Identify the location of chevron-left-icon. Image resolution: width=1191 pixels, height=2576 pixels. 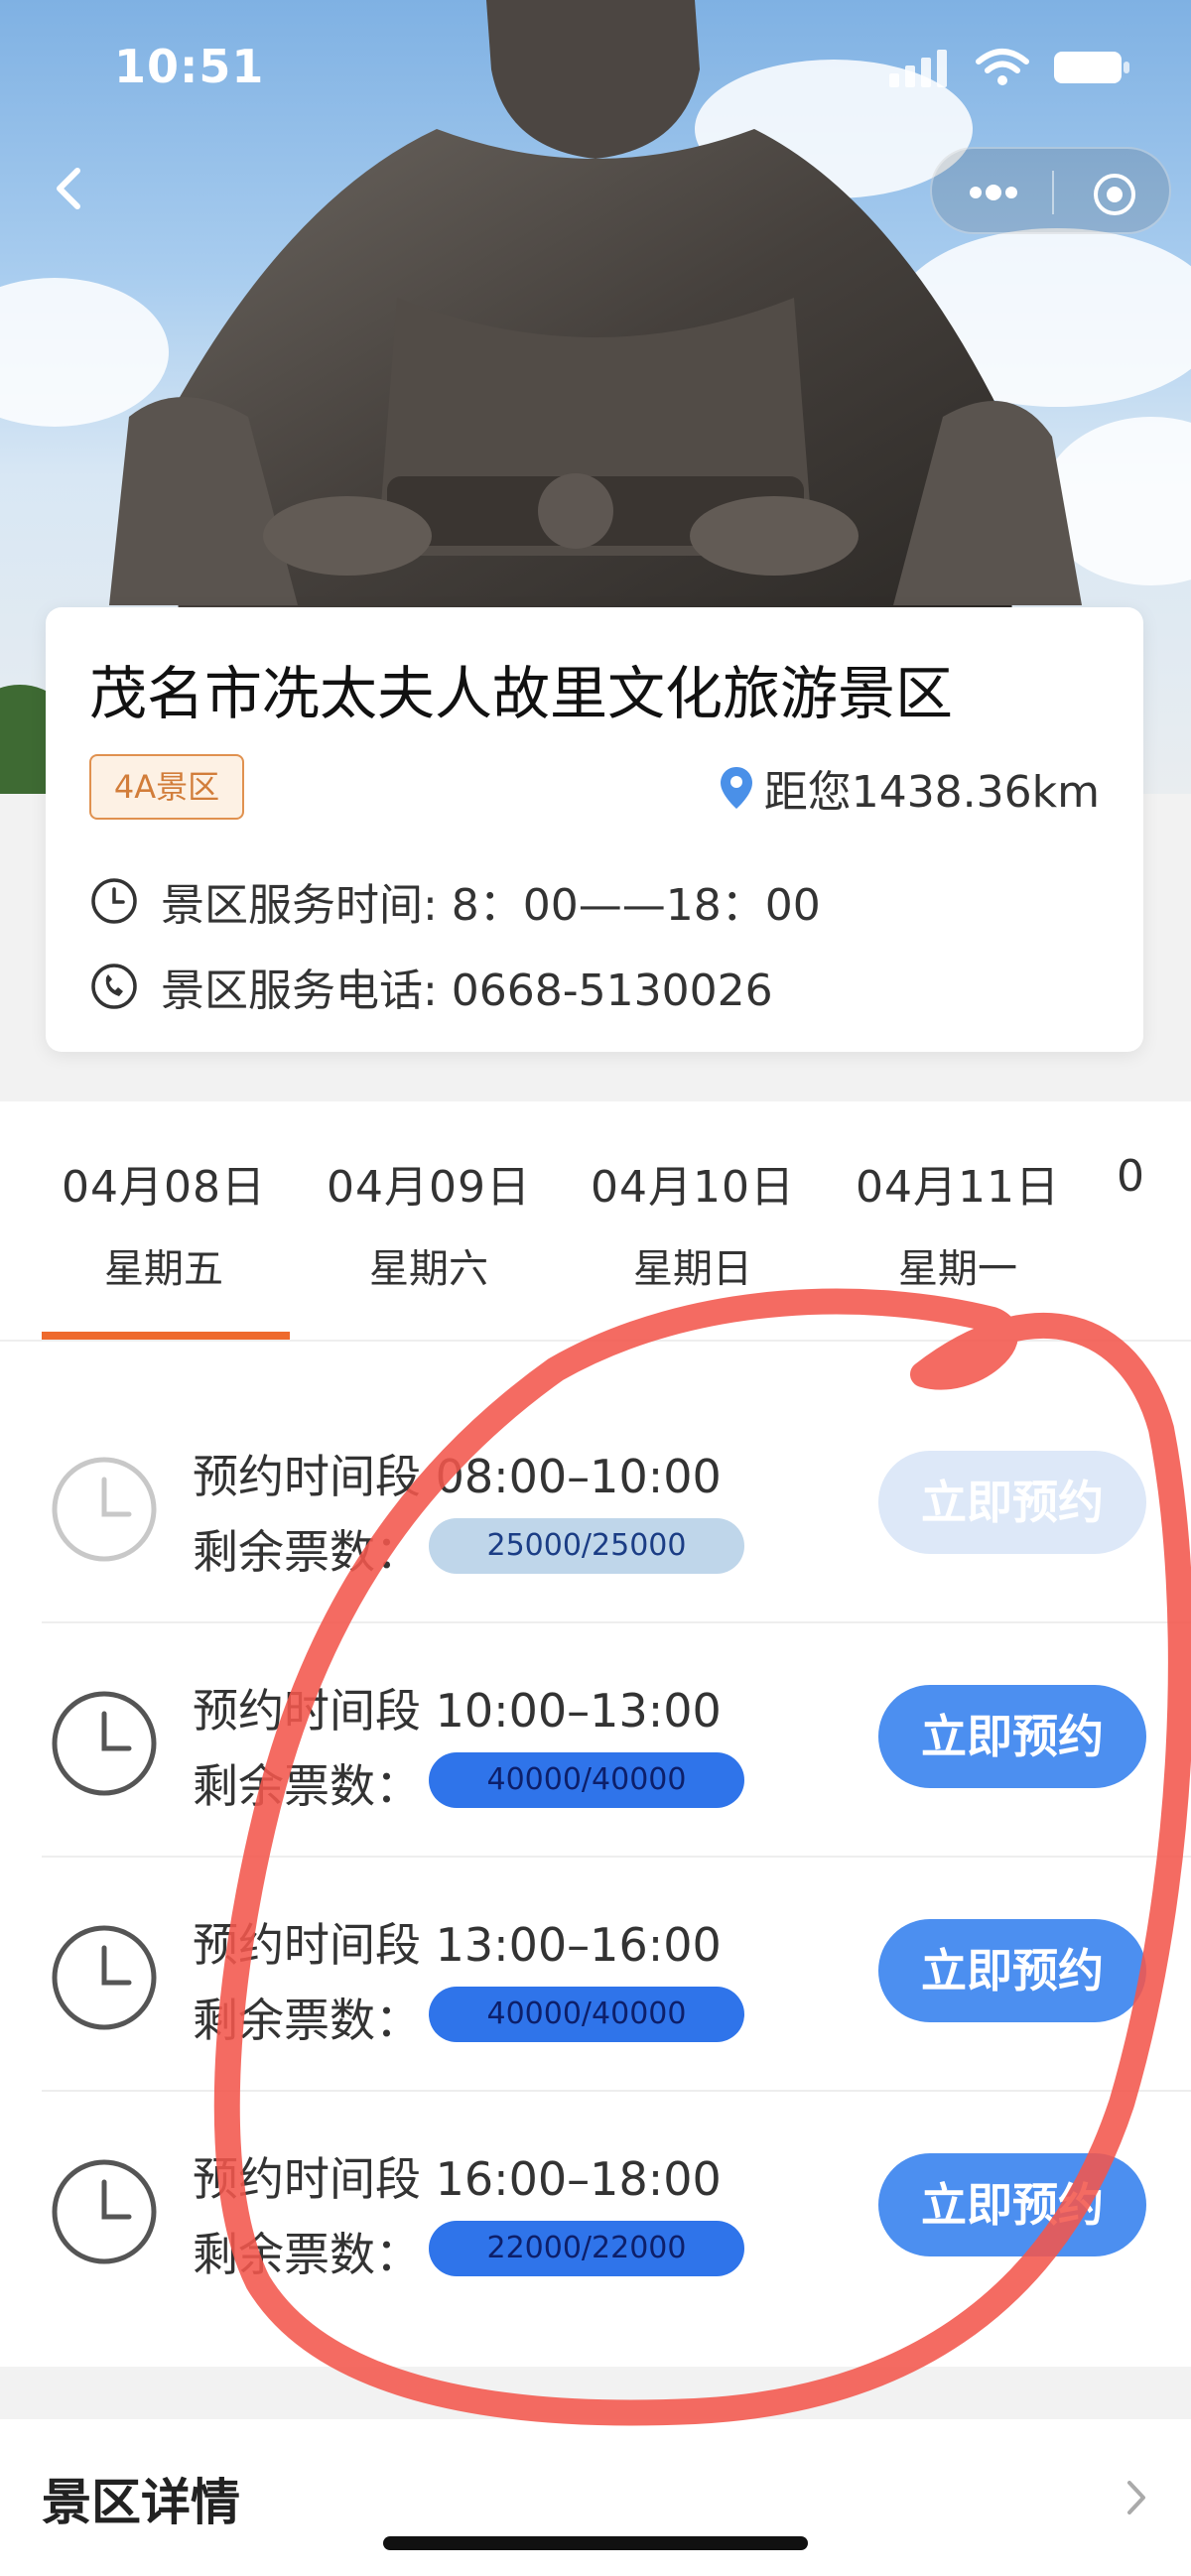
(68, 189).